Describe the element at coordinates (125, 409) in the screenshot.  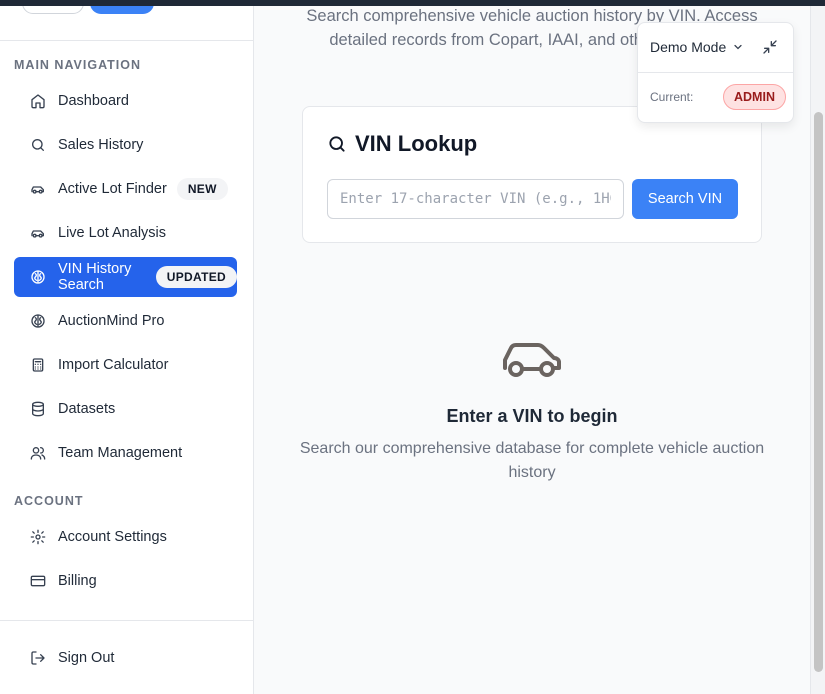
I see `sidebar-item-datasets: Datasets` at that location.